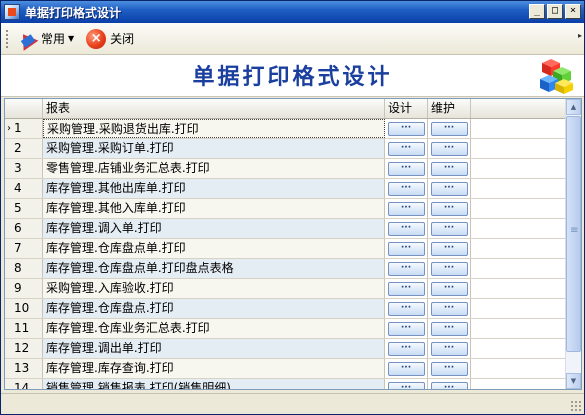  What do you see at coordinates (24, 208) in the screenshot?
I see `row-number: 5` at bounding box center [24, 208].